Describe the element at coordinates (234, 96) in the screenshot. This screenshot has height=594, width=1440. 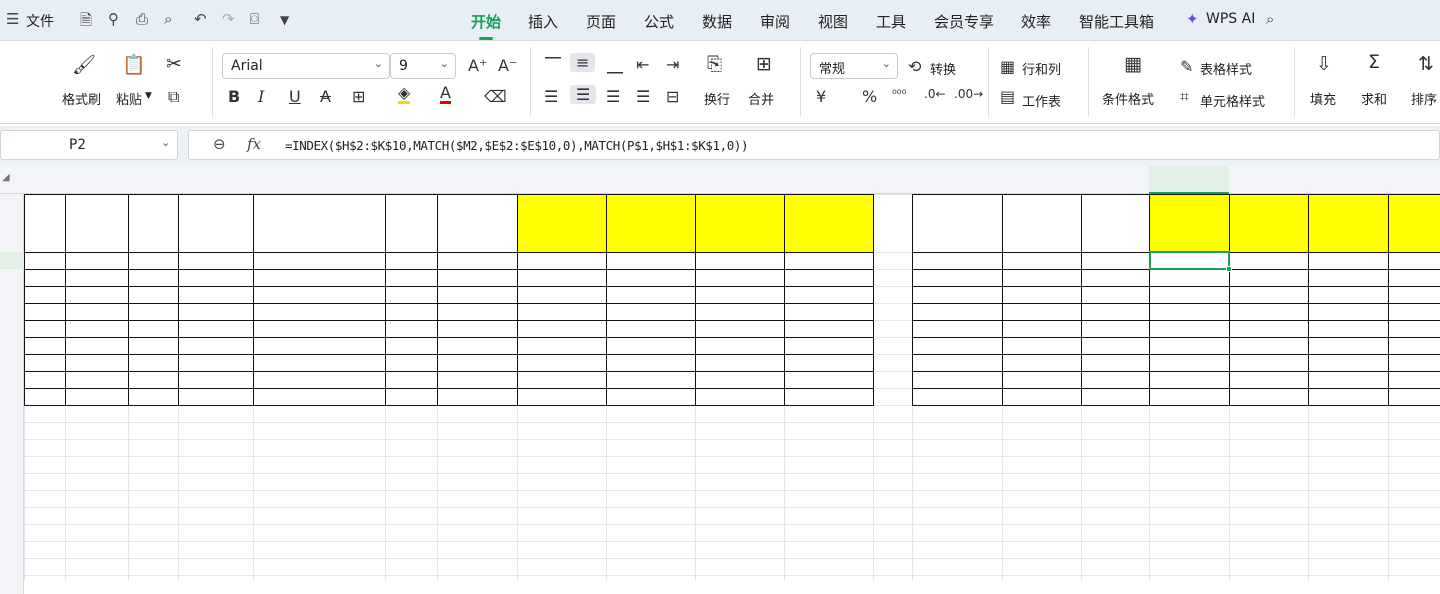
I see `bold-icon: B` at that location.